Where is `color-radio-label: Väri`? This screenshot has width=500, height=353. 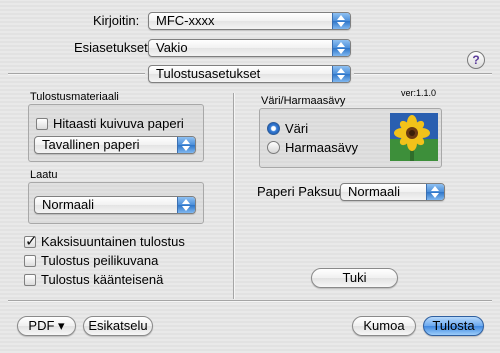 color-radio-label: Väri is located at coordinates (297, 128).